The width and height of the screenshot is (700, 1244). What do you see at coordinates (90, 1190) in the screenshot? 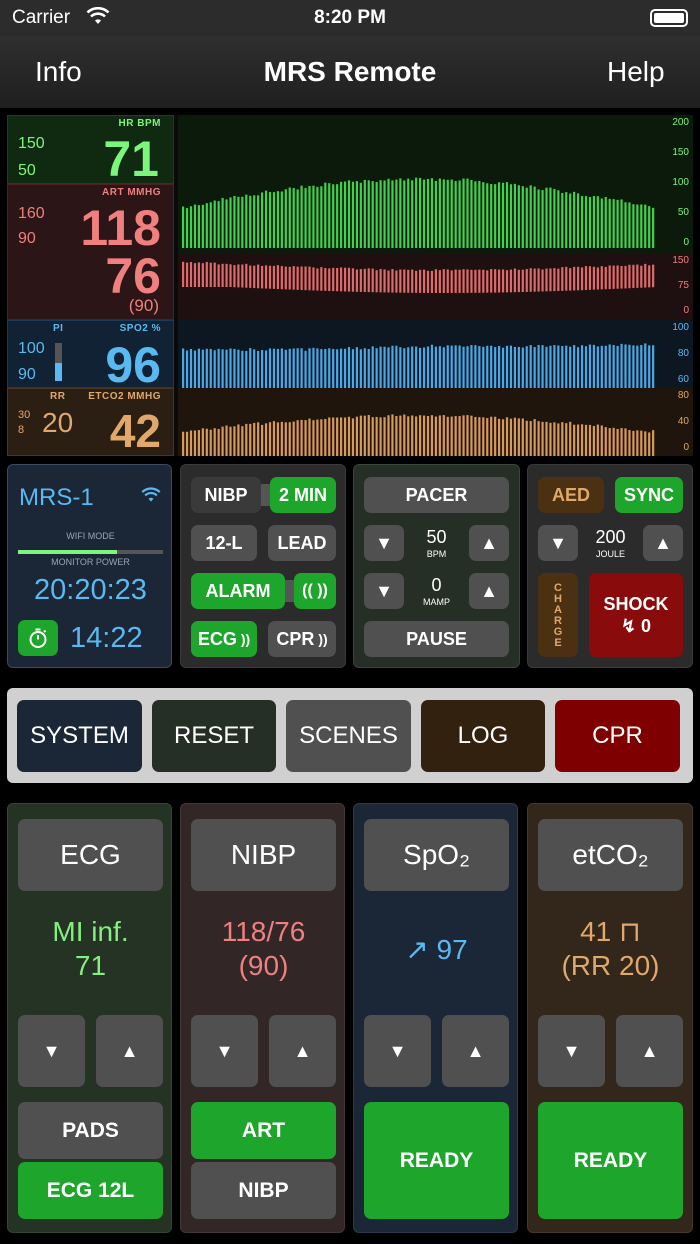
I see `ecg-12l-button: ECG 12L` at bounding box center [90, 1190].